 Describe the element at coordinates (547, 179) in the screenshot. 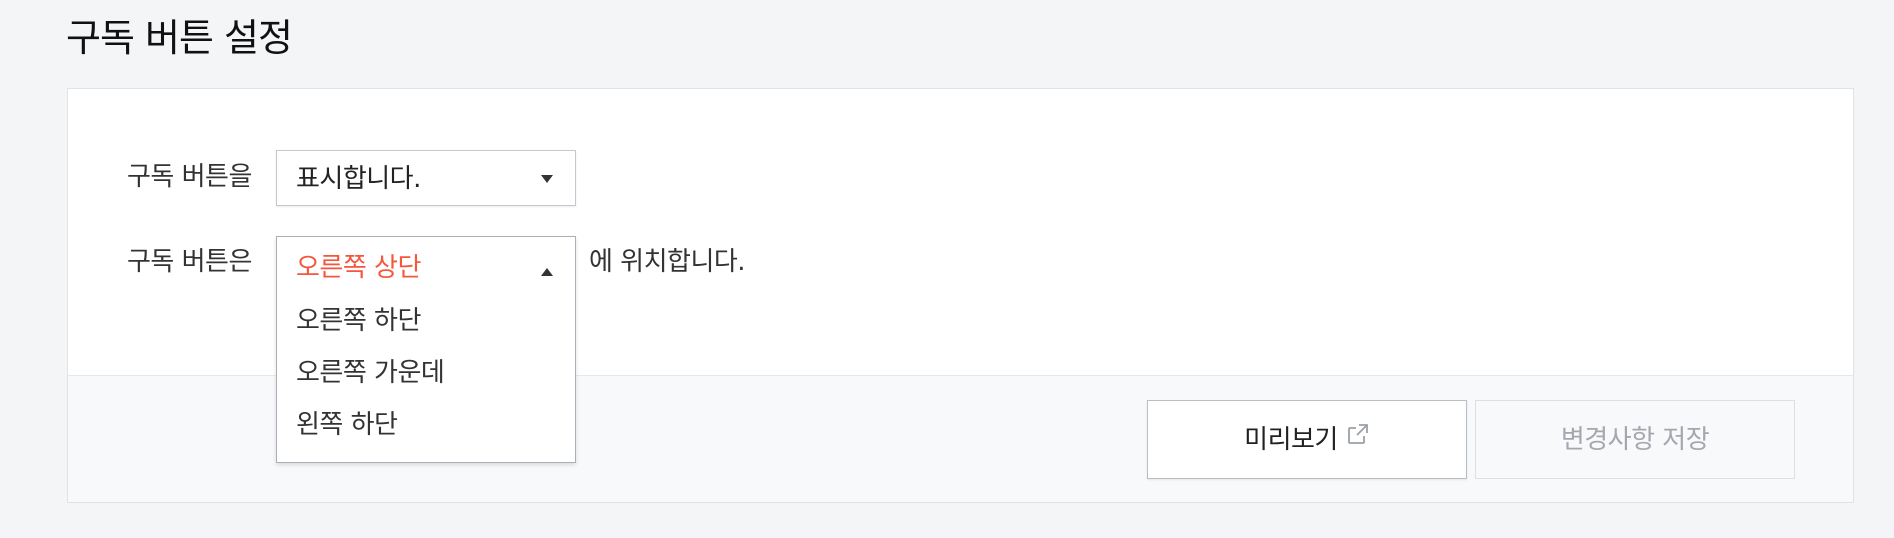

I see `chevron-down-icon` at that location.